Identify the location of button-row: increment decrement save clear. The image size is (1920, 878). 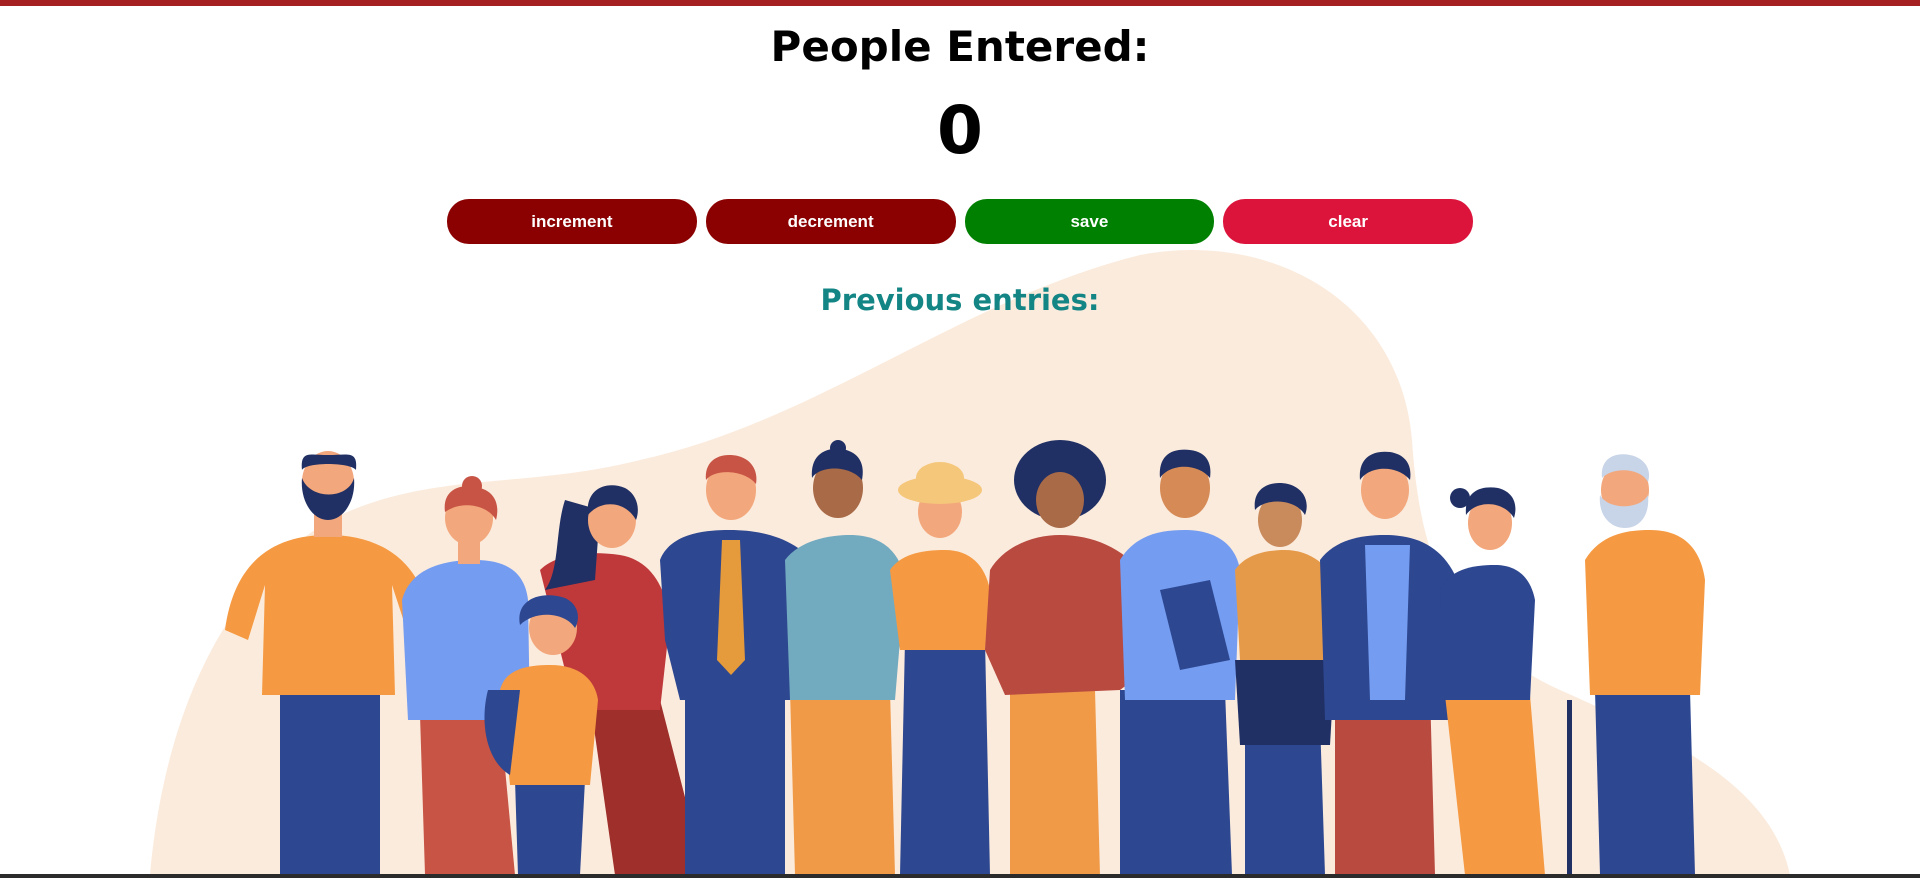
(960, 221).